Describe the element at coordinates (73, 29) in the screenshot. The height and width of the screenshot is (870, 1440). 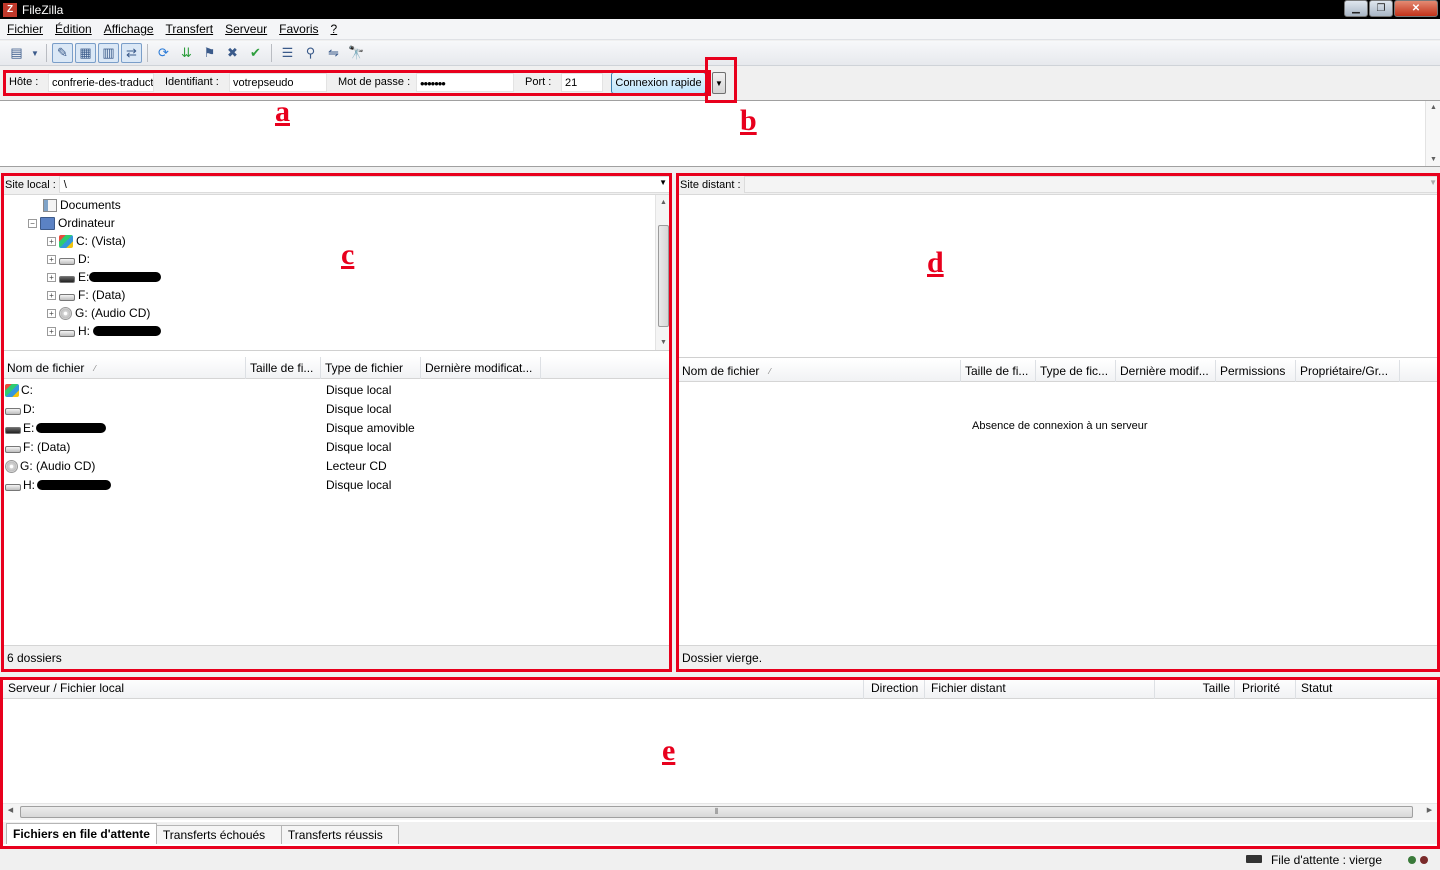
I see `menu-edition: Édition` at that location.